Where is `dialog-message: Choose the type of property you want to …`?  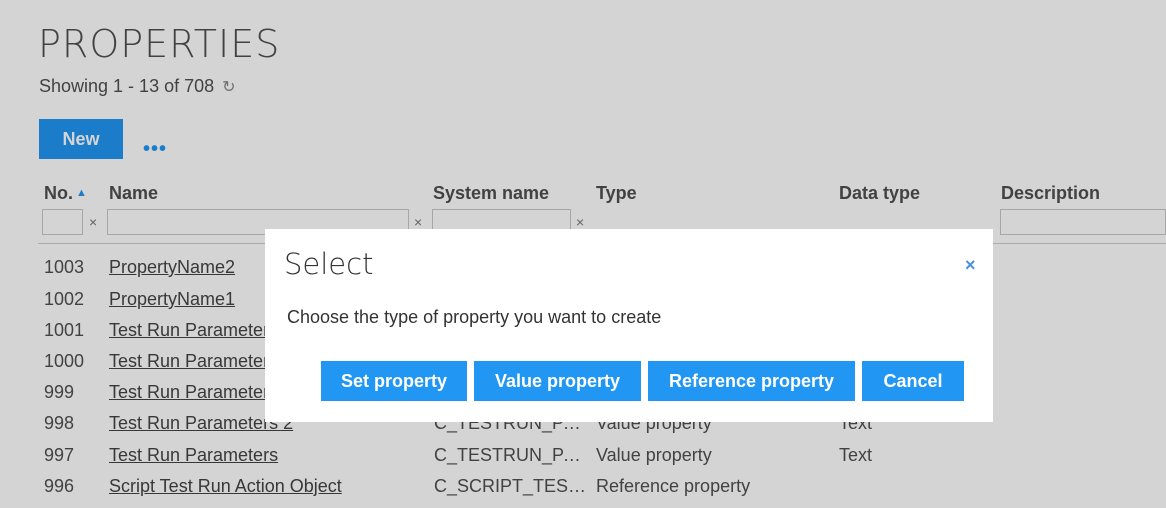 dialog-message: Choose the type of property you want to … is located at coordinates (474, 317).